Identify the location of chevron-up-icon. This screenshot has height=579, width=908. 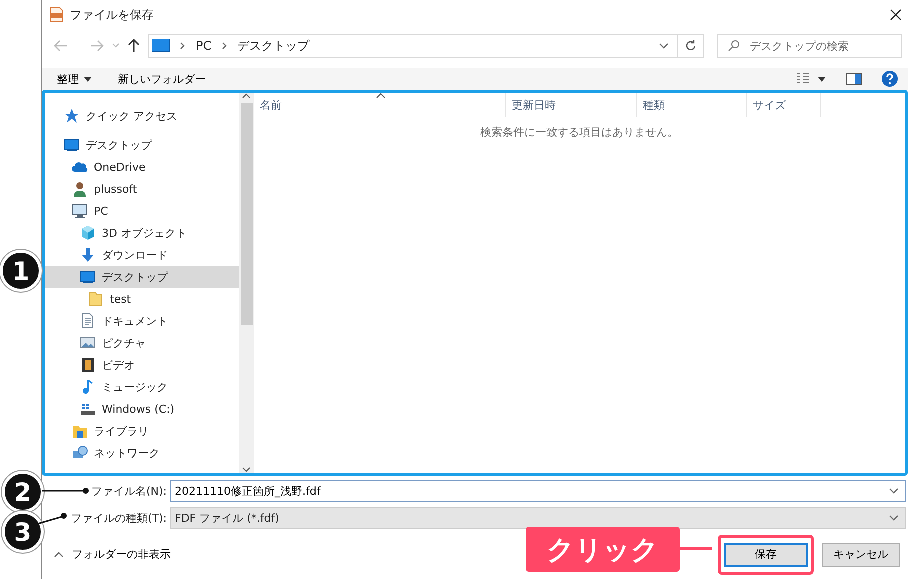
(59, 555).